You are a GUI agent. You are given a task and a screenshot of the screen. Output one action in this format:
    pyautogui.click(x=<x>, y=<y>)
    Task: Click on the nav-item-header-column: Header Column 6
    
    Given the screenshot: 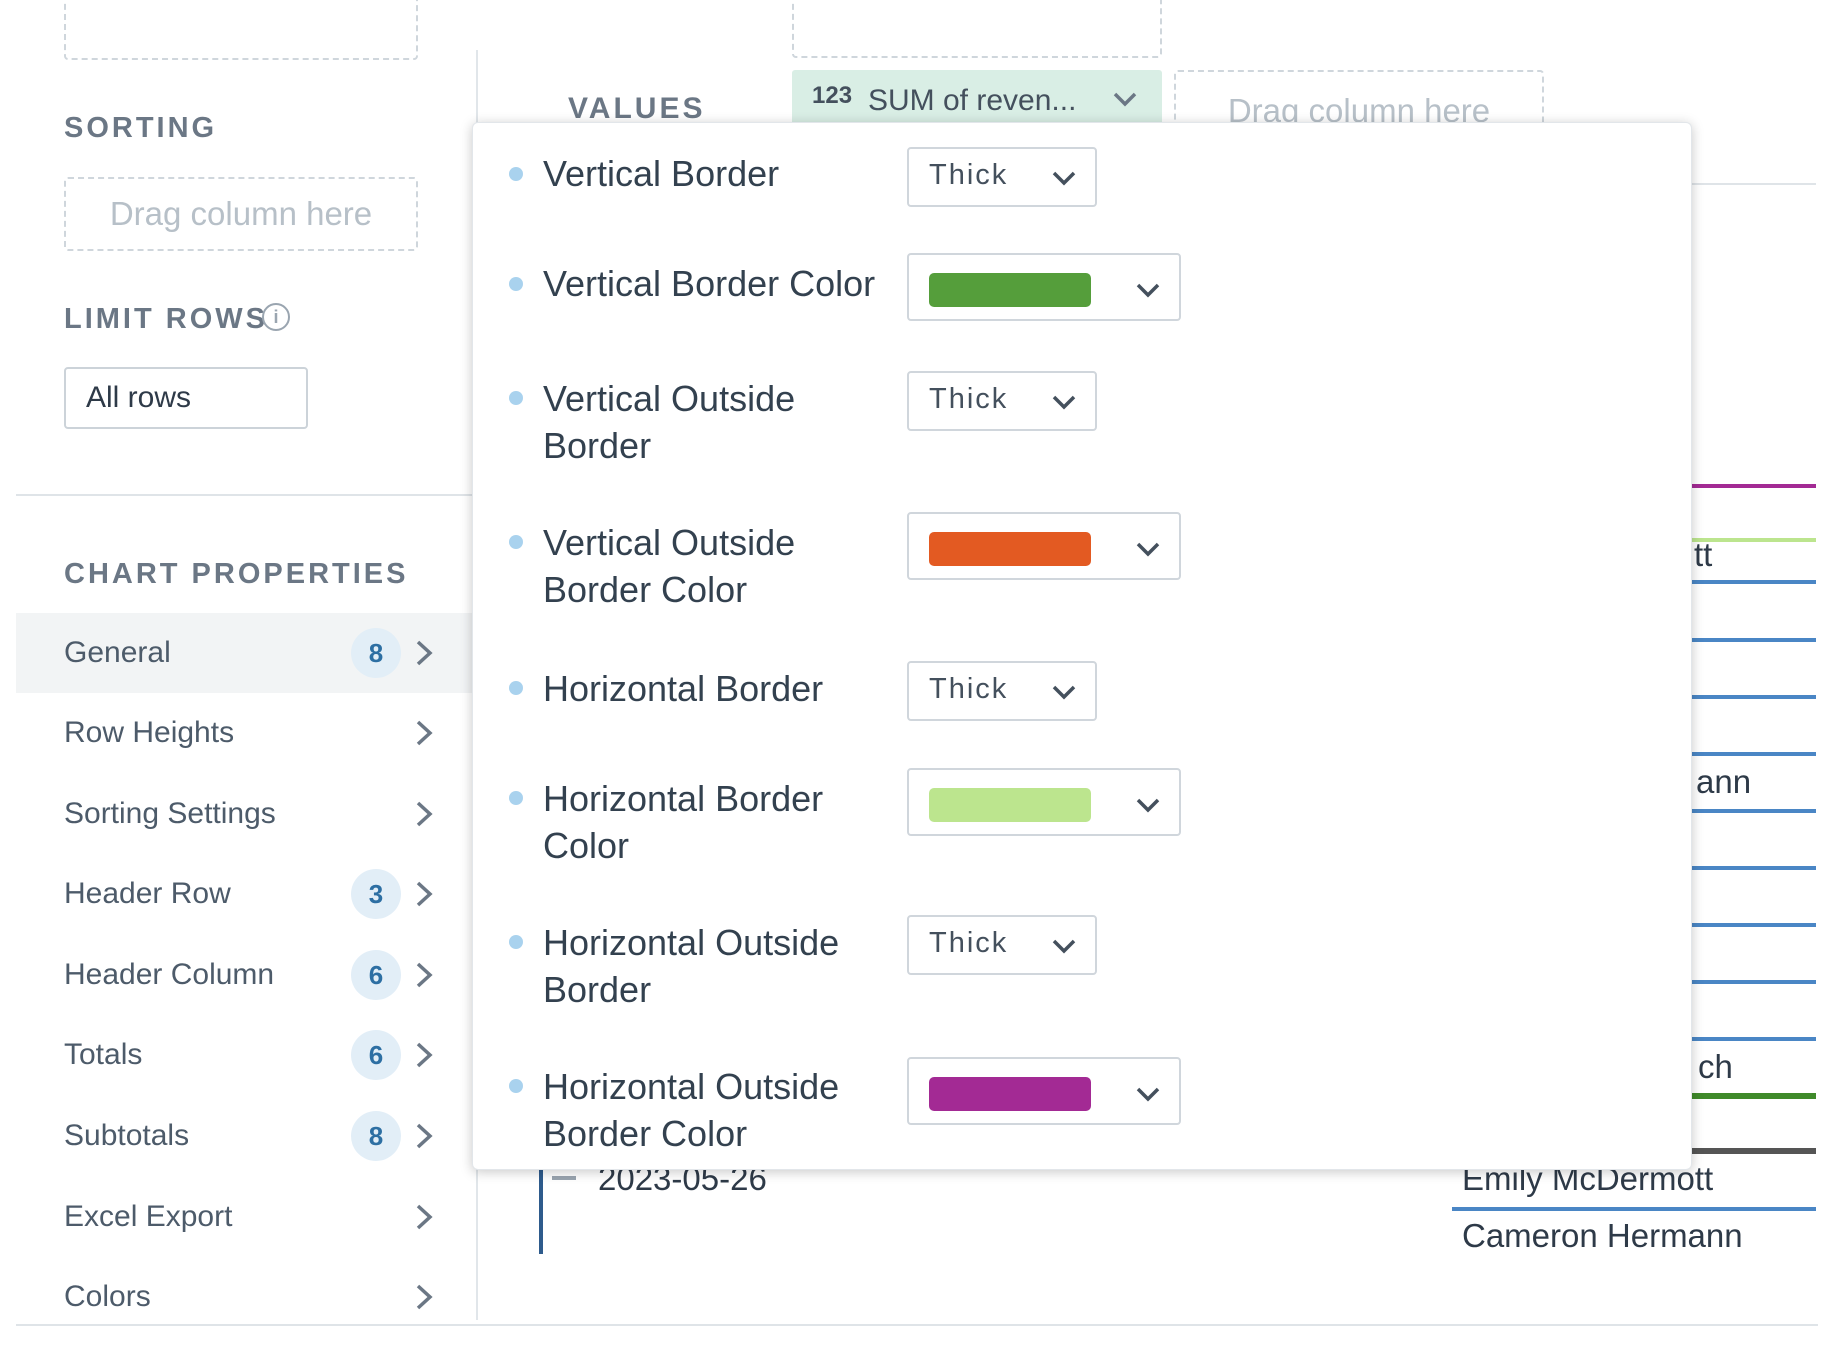 What is the action you would take?
    pyautogui.click(x=244, y=975)
    